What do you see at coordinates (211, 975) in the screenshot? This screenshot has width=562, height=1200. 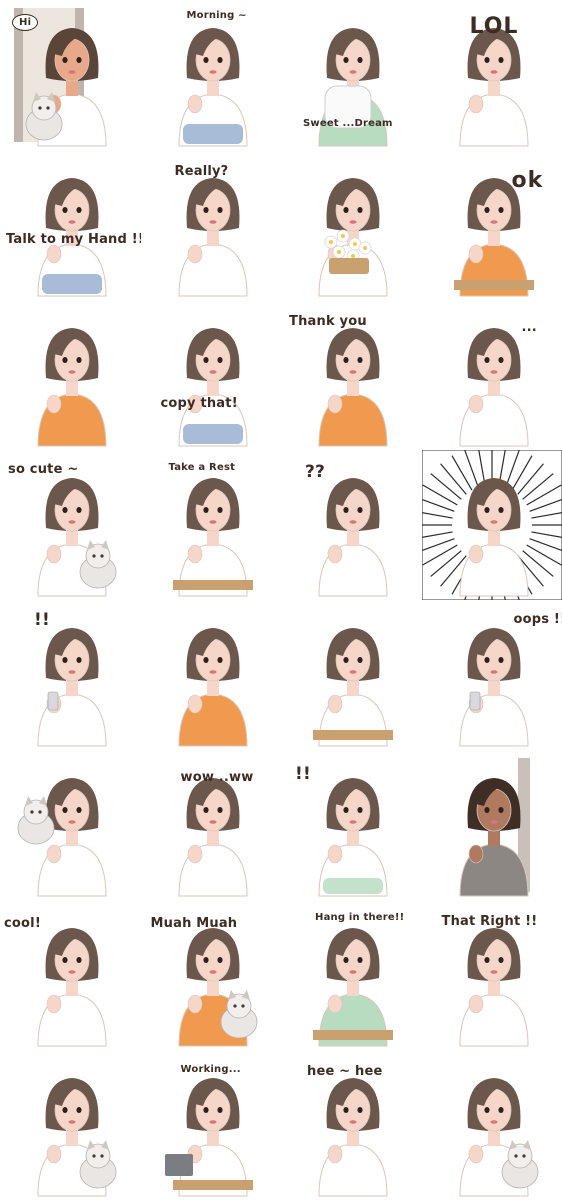 I see `sticker-26: Muah Muah` at bounding box center [211, 975].